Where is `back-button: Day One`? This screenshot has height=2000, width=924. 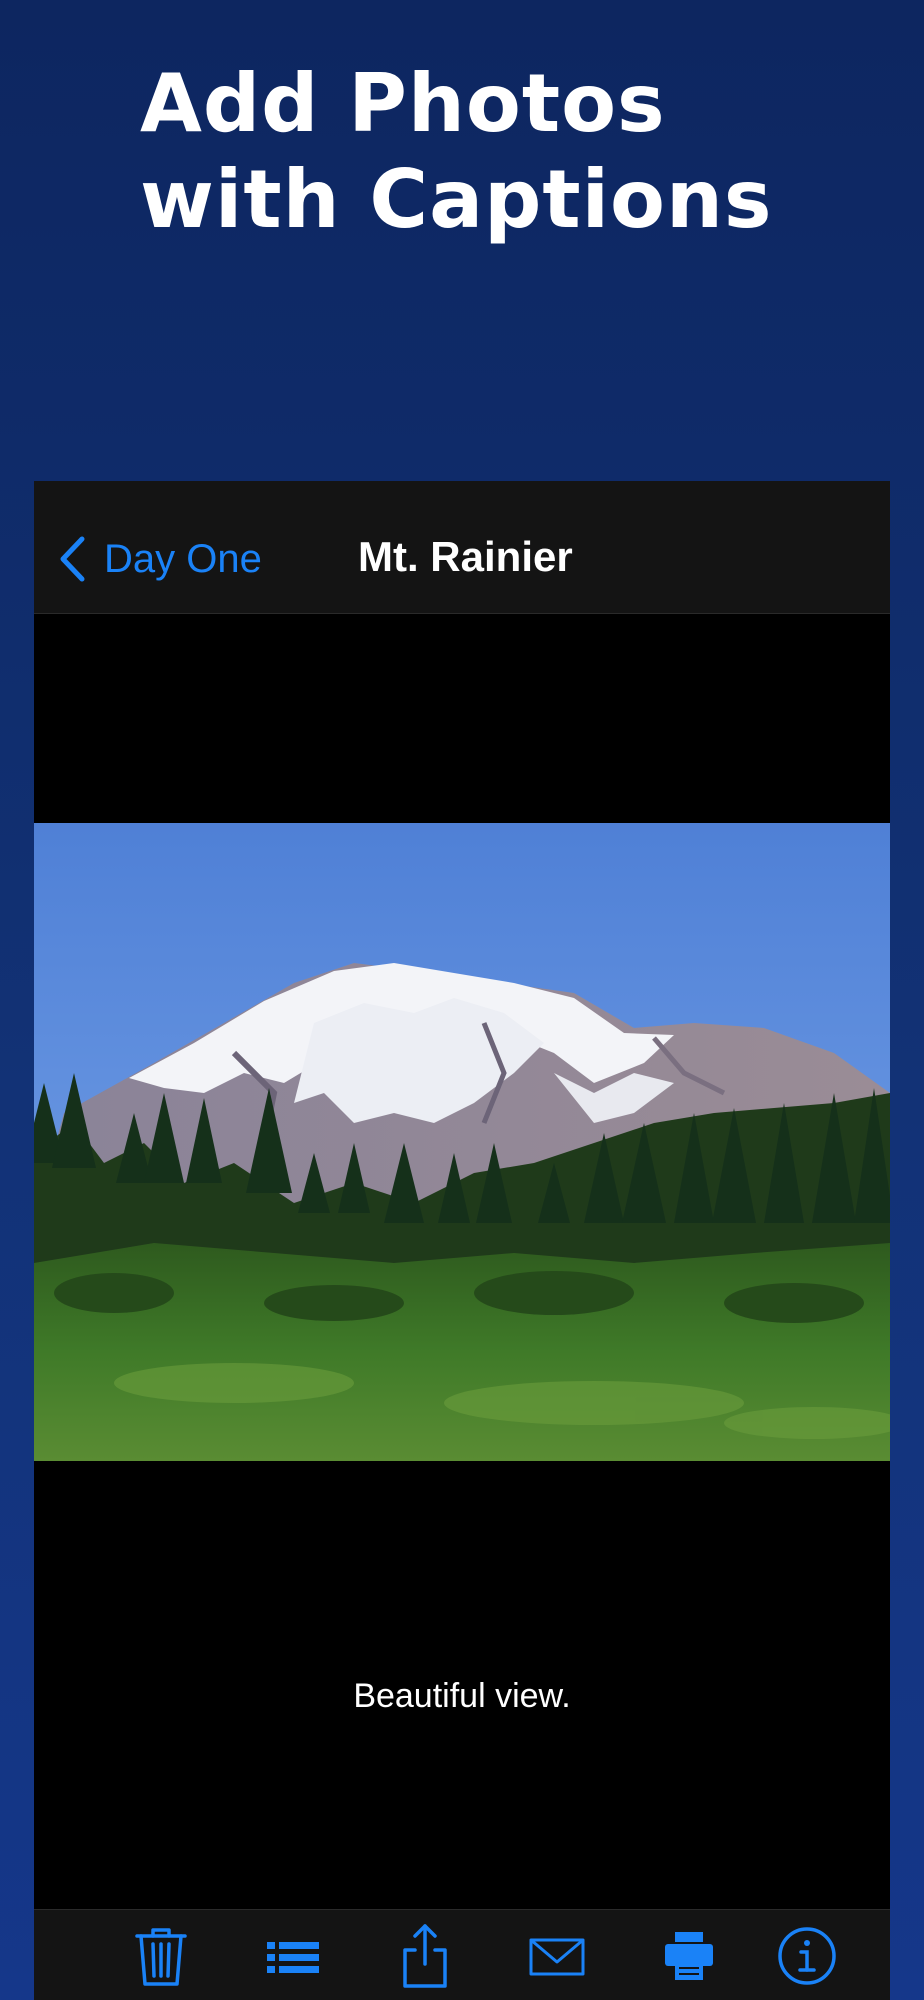
back-button: Day One is located at coordinates (160, 559).